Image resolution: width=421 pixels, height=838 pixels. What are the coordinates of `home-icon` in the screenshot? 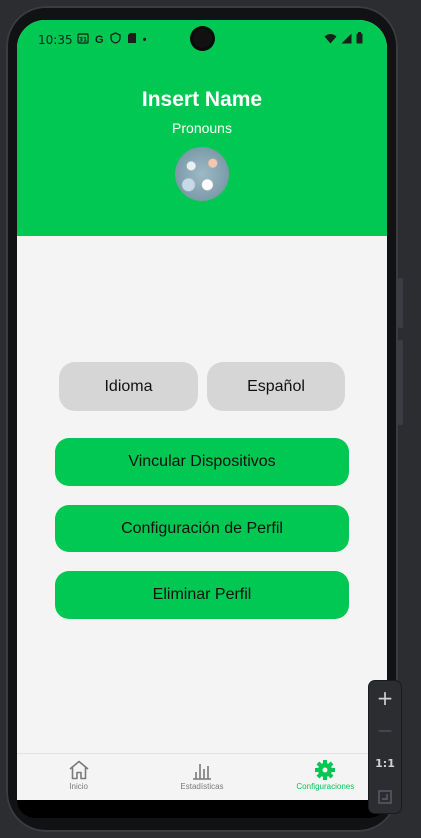 It's located at (79, 770).